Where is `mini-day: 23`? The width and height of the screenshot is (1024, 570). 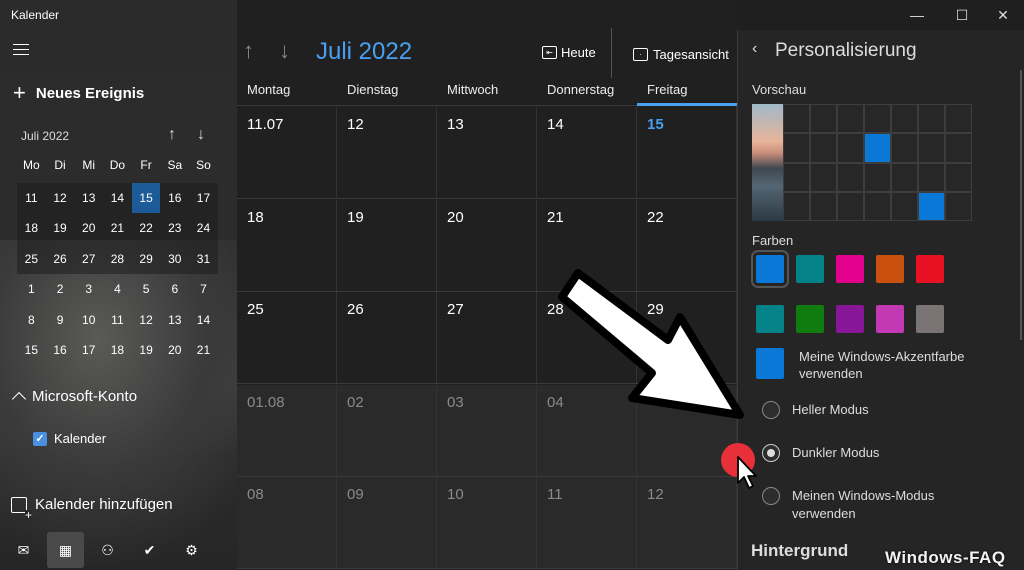
mini-day: 23 is located at coordinates (174, 228).